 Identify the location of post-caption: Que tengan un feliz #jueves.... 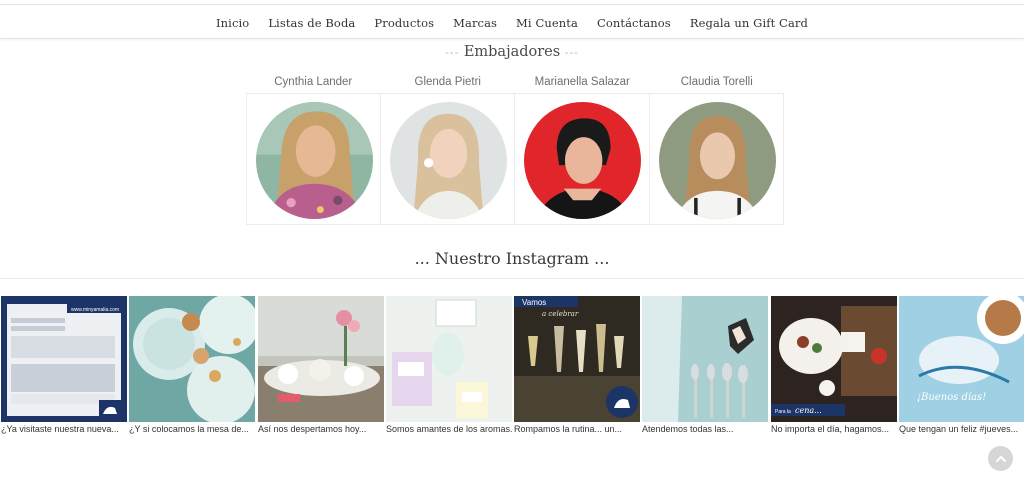
(959, 429).